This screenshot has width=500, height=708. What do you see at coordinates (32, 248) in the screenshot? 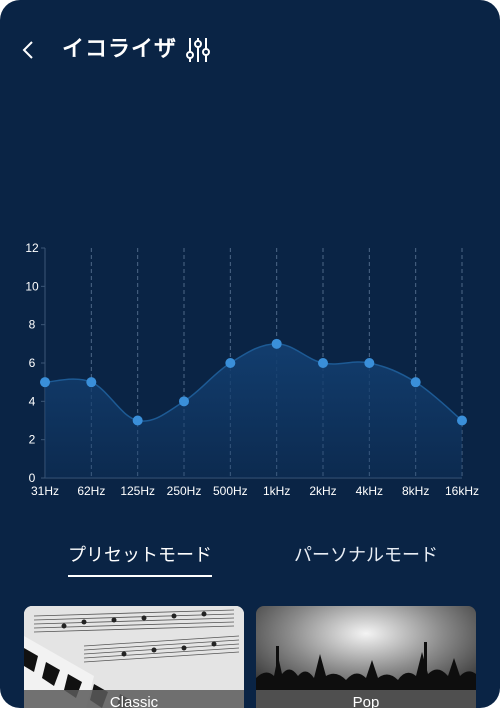
I see `y-tick-label: 12` at bounding box center [32, 248].